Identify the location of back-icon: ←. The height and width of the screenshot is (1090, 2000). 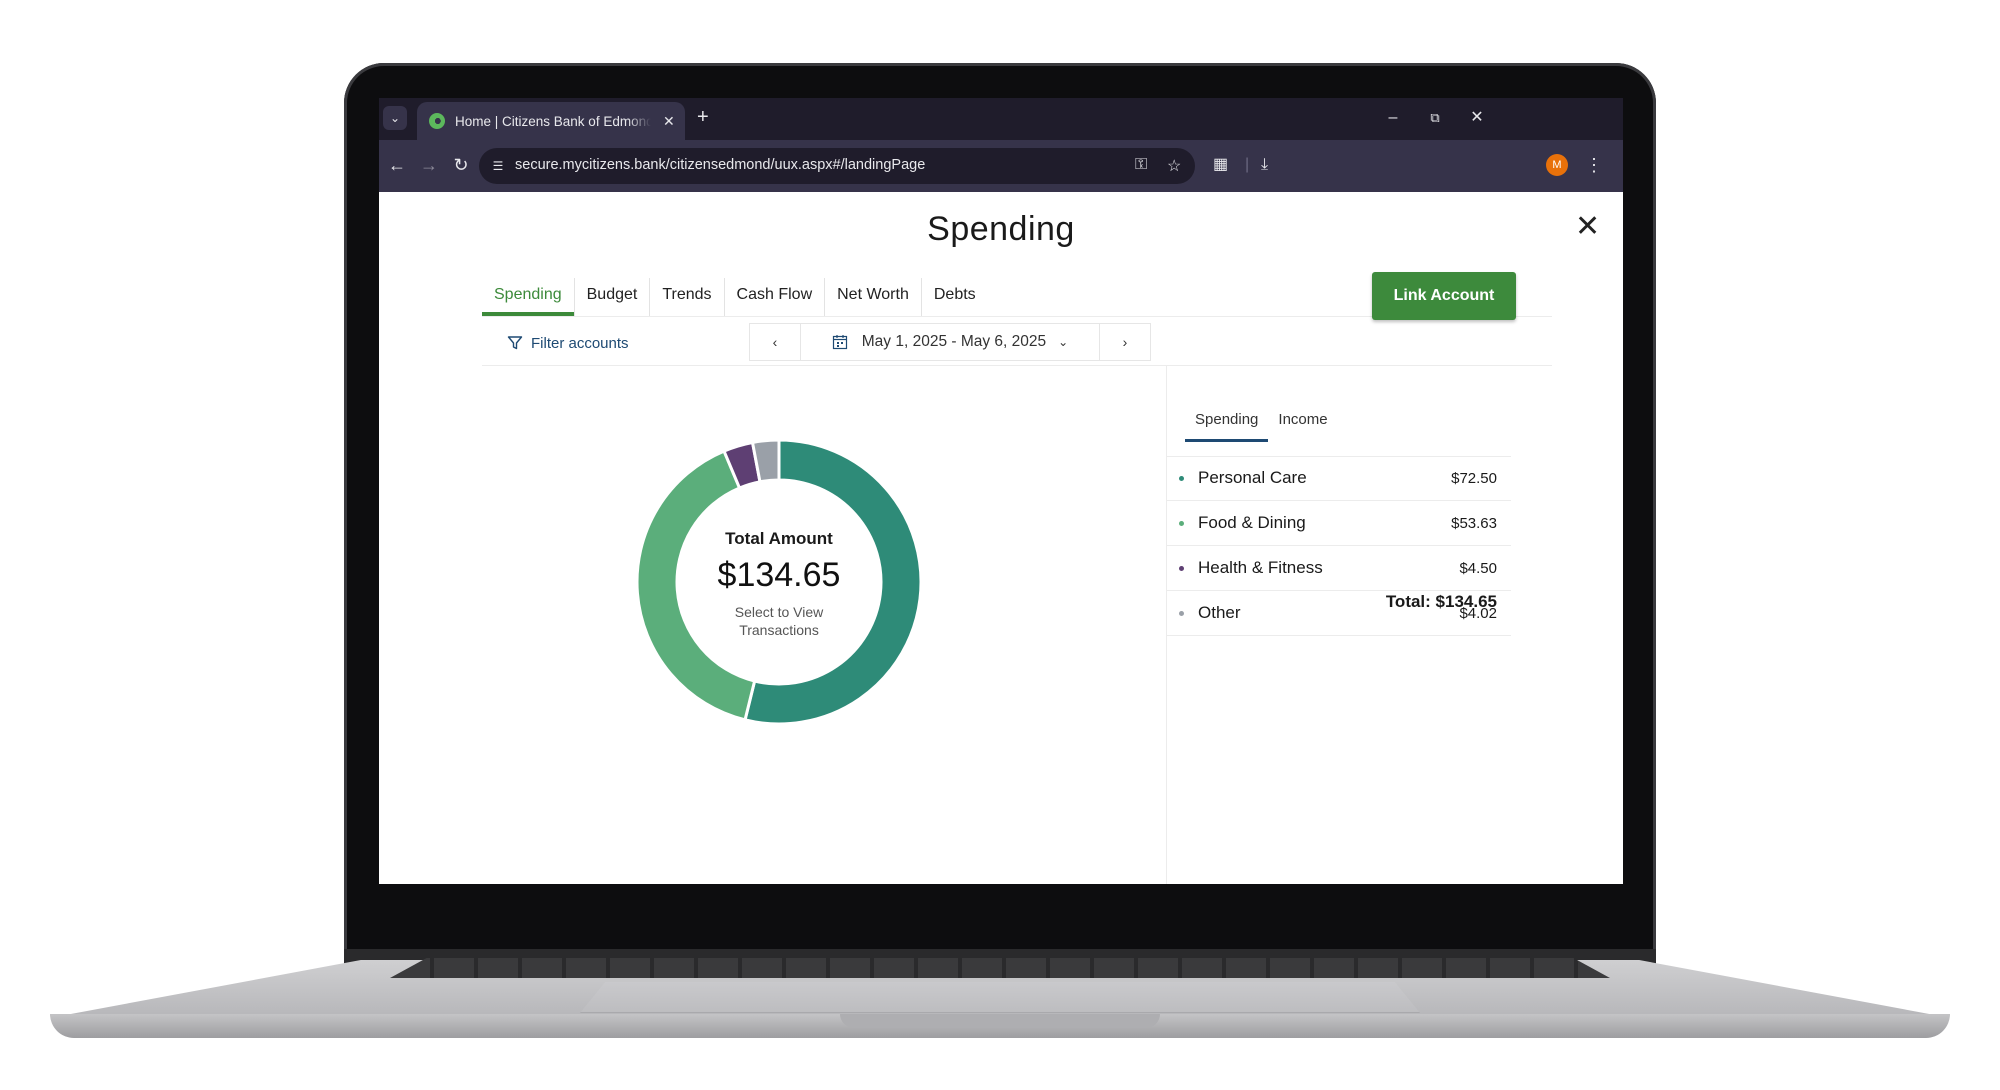
(397, 165).